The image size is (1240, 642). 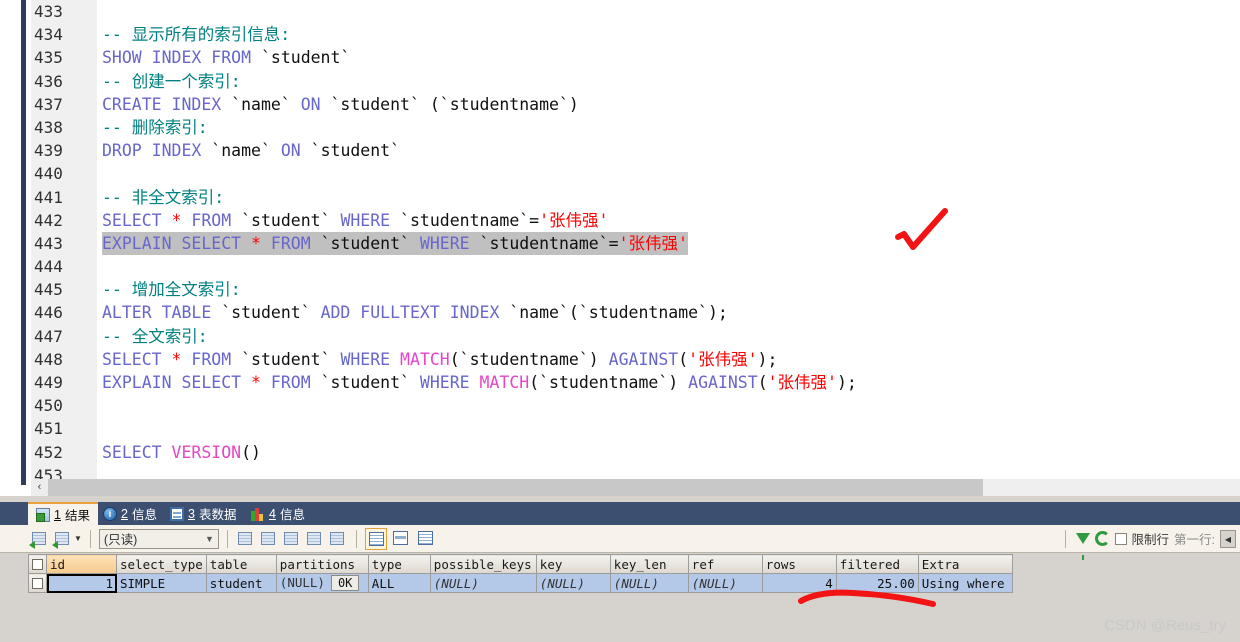 I want to click on row-add-icon, so click(x=246, y=539).